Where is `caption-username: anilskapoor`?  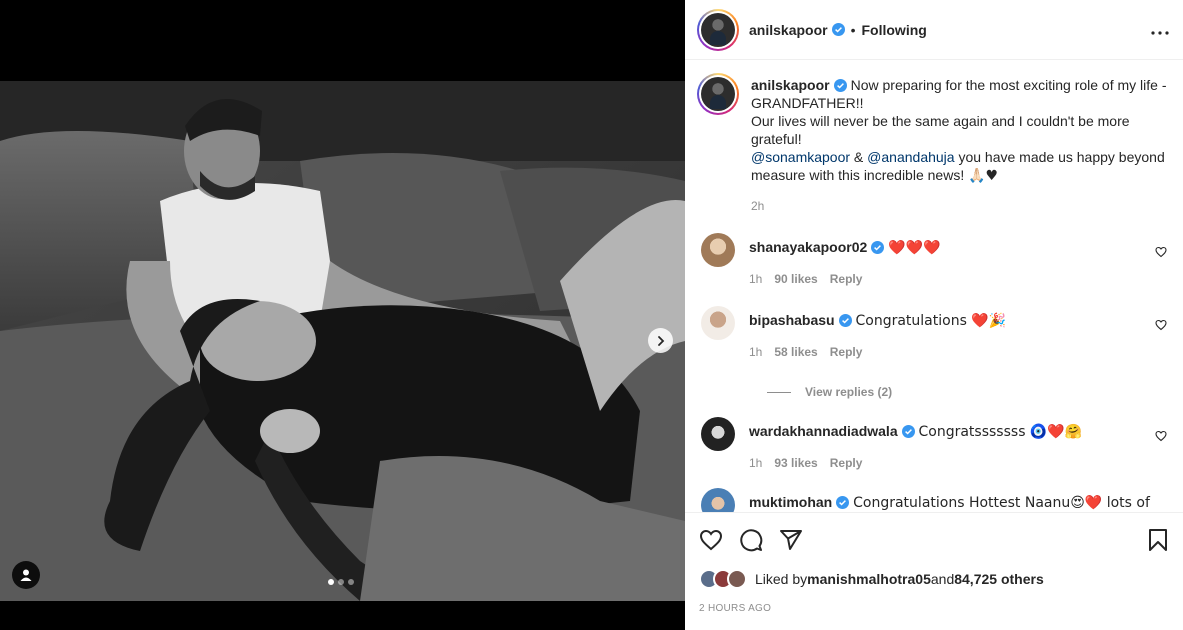
caption-username: anilskapoor is located at coordinates (790, 85).